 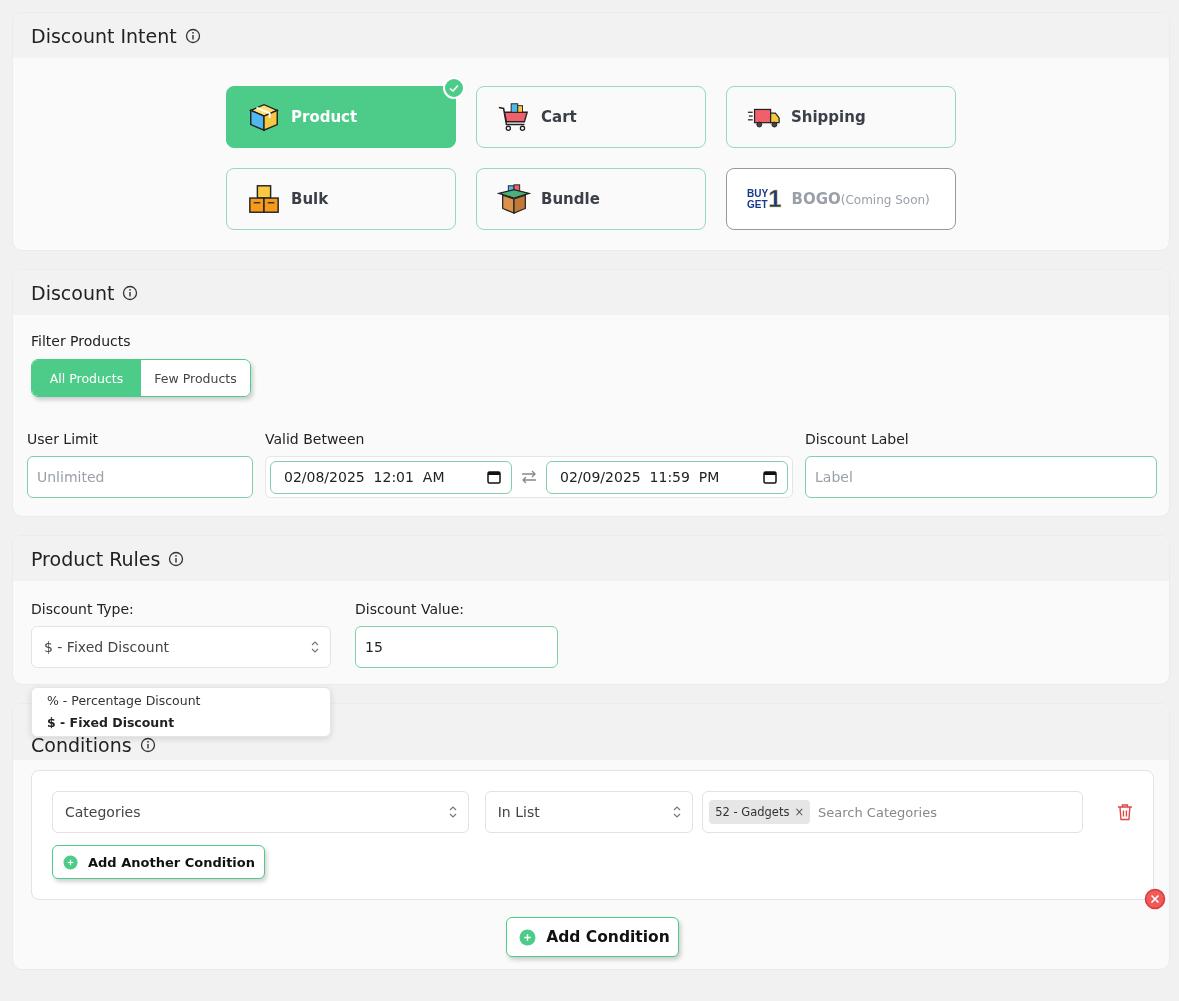 I want to click on add-another-condition-button: Add Another Condition, so click(x=158, y=862).